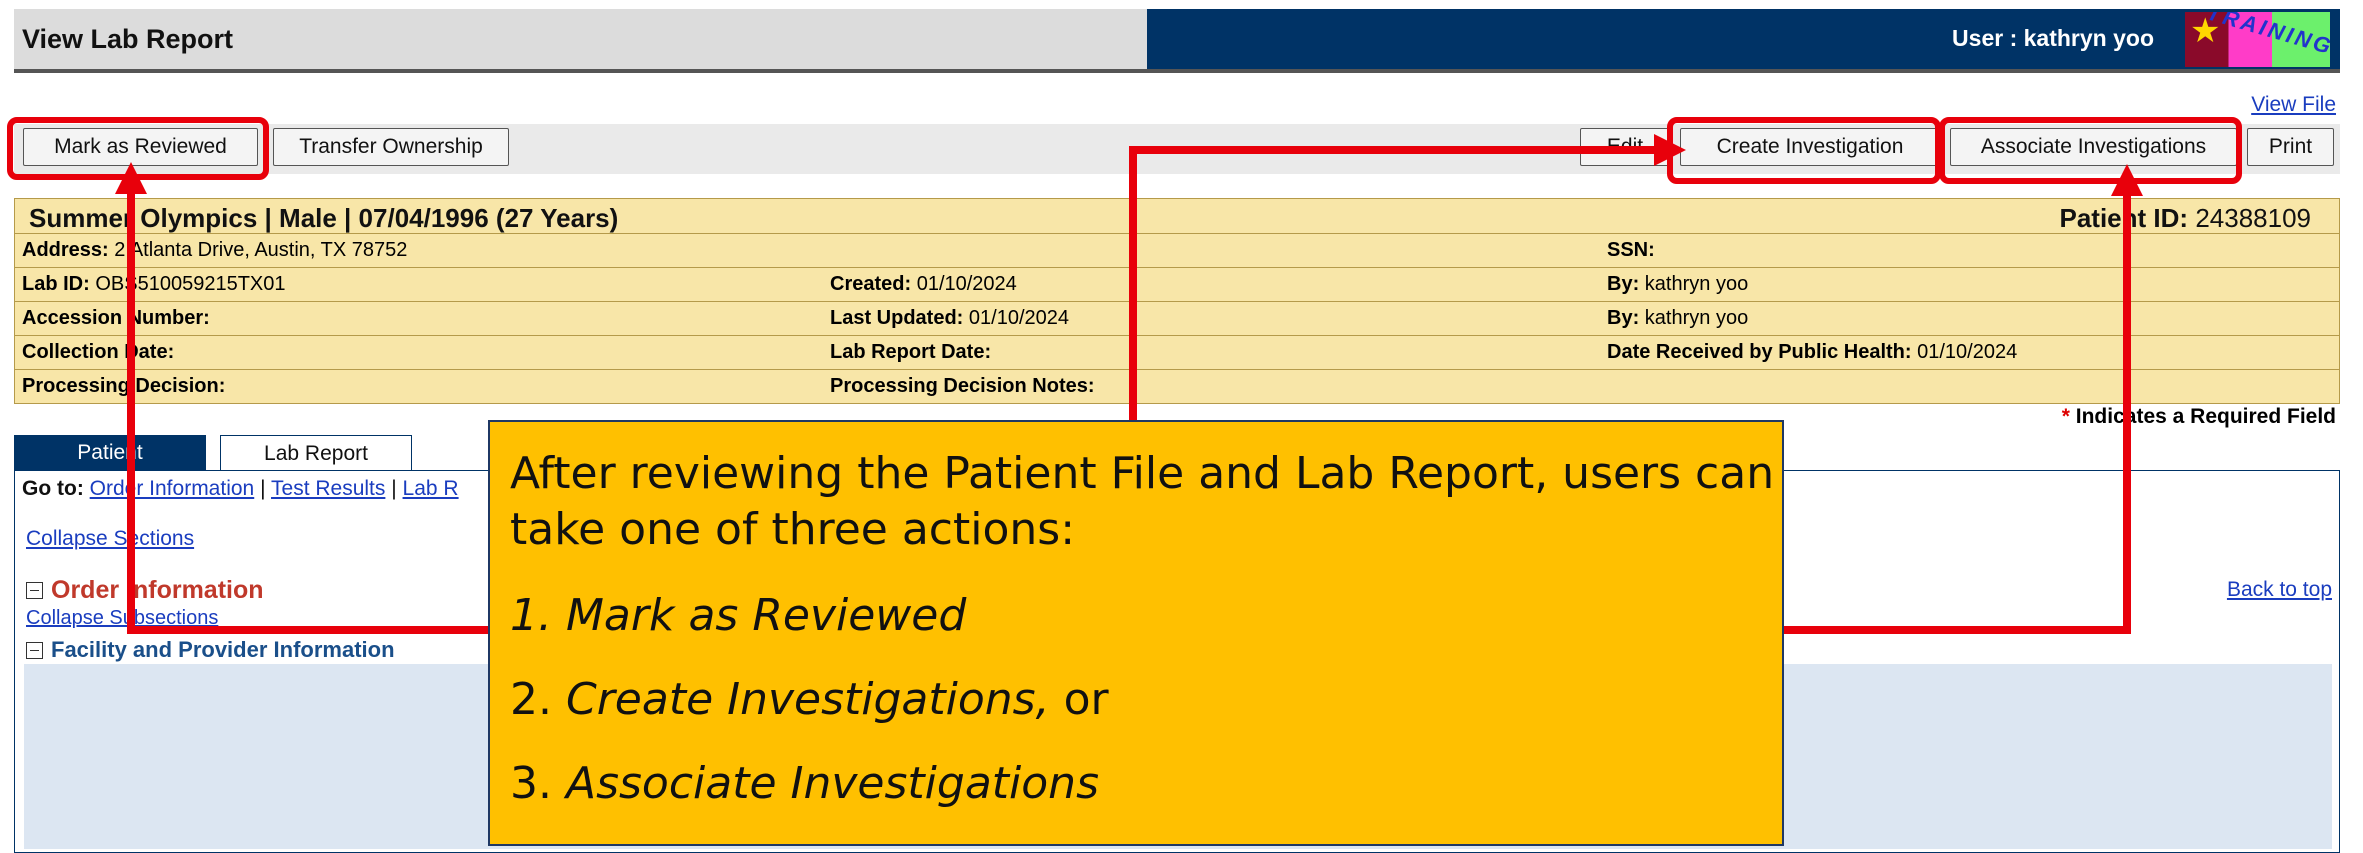 The width and height of the screenshot is (2363, 853). Describe the element at coordinates (2293, 105) in the screenshot. I see `view-file-link: View File` at that location.